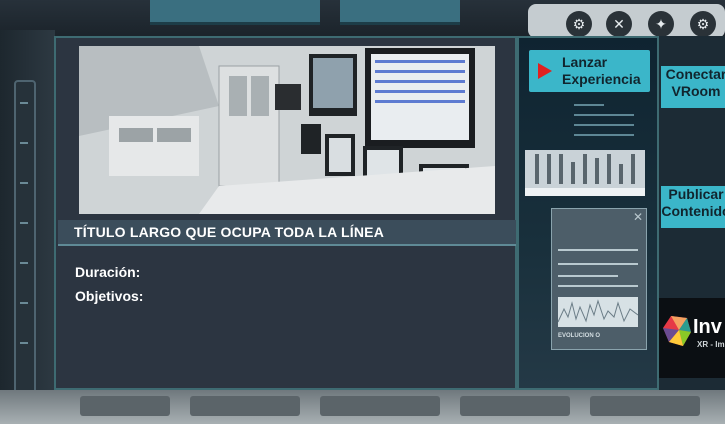 The image size is (725, 424). What do you see at coordinates (579, 24) in the screenshot?
I see `settings-icon: ⚙` at bounding box center [579, 24].